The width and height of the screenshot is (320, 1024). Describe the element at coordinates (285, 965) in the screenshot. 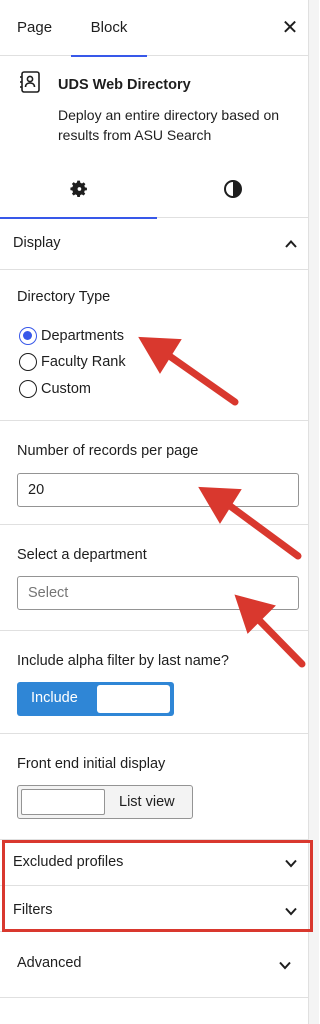

I see `chevron-down-icon` at that location.